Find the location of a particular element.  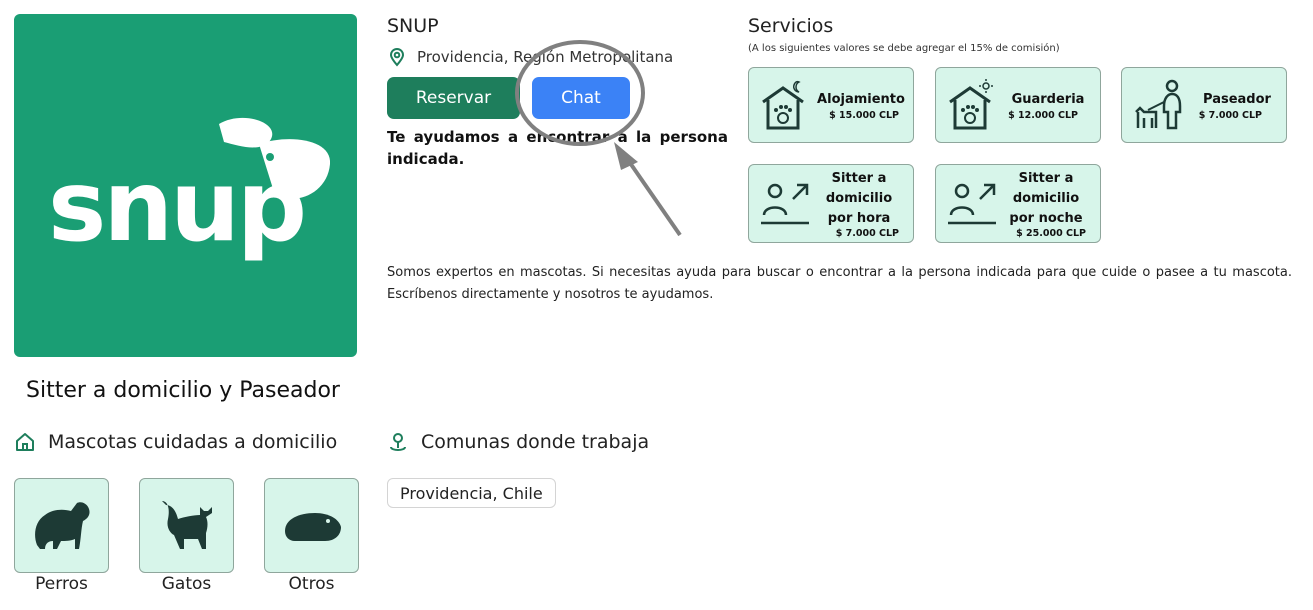

map-pin-icon is located at coordinates (398, 442).